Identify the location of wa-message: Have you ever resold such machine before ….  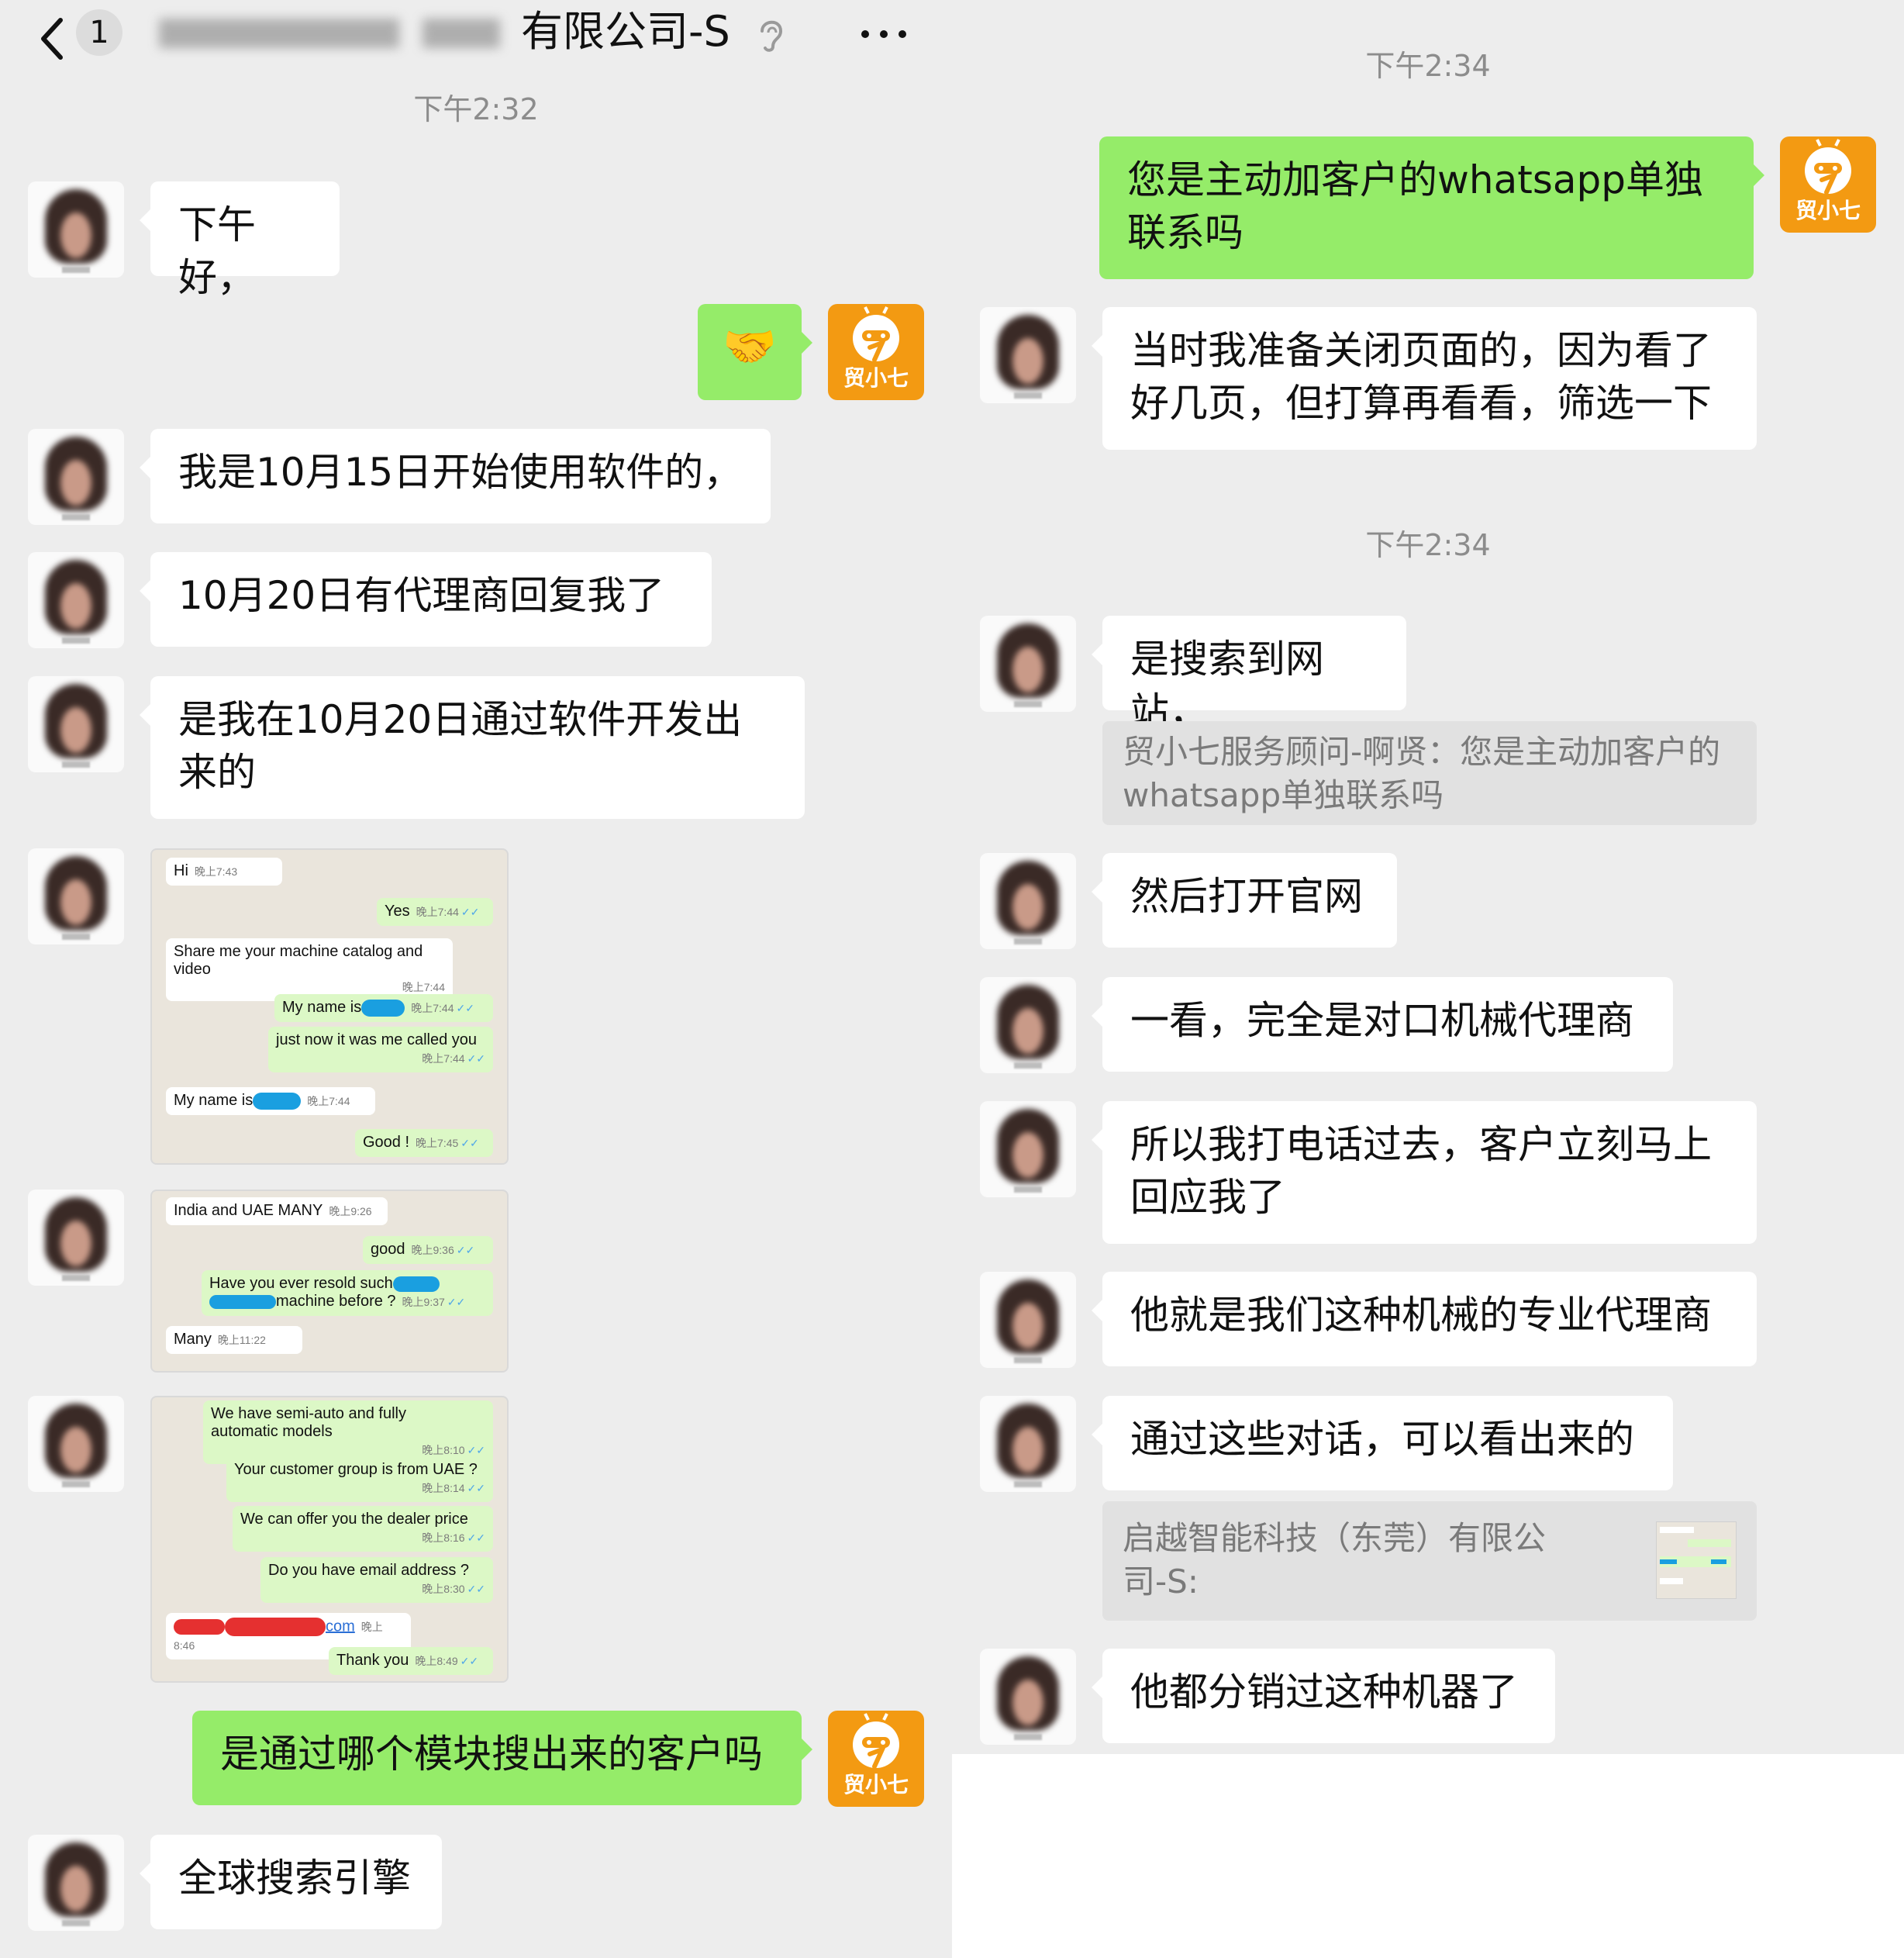
(348, 1293).